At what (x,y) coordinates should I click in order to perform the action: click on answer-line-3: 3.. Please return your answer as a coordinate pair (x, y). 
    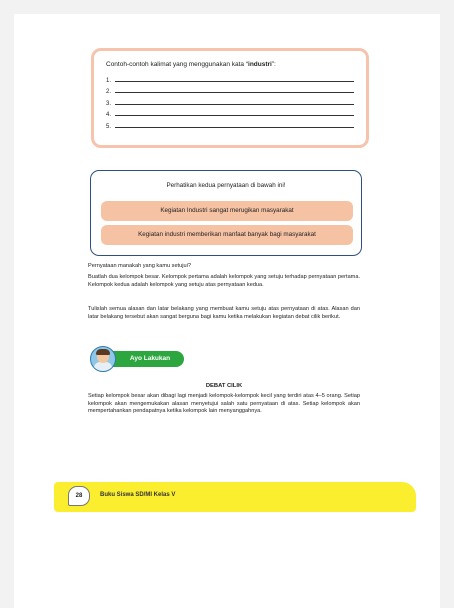
    Looking at the image, I should click on (230, 101).